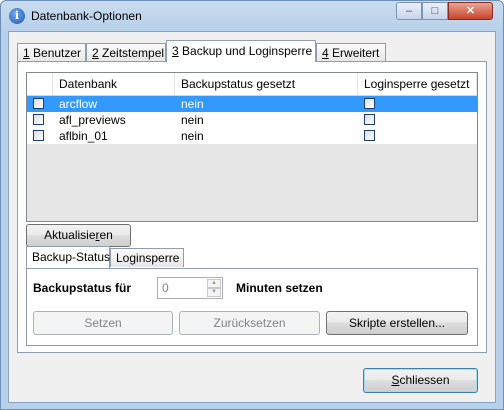  I want to click on spin-up-icon: ▲, so click(214, 283).